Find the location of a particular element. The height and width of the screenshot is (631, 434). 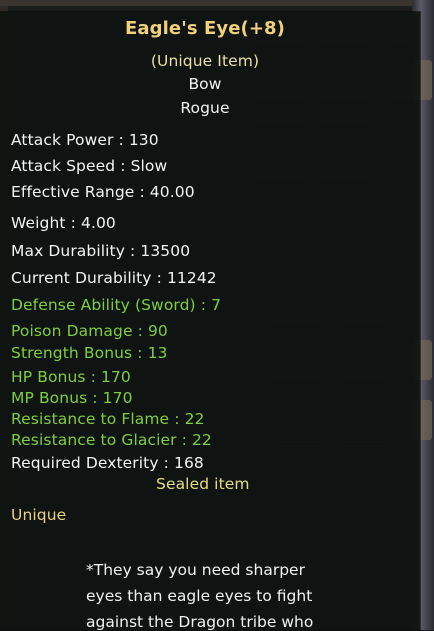

requirement-dexterity: Required Dexterity : 168 is located at coordinates (107, 463).